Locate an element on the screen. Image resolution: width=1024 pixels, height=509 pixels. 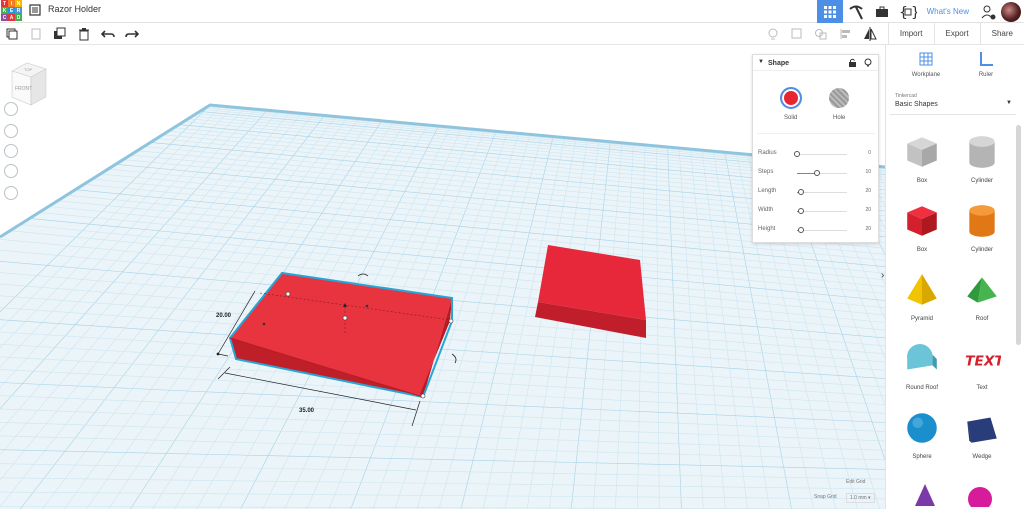
fit-view-button is located at coordinates (11, 131).